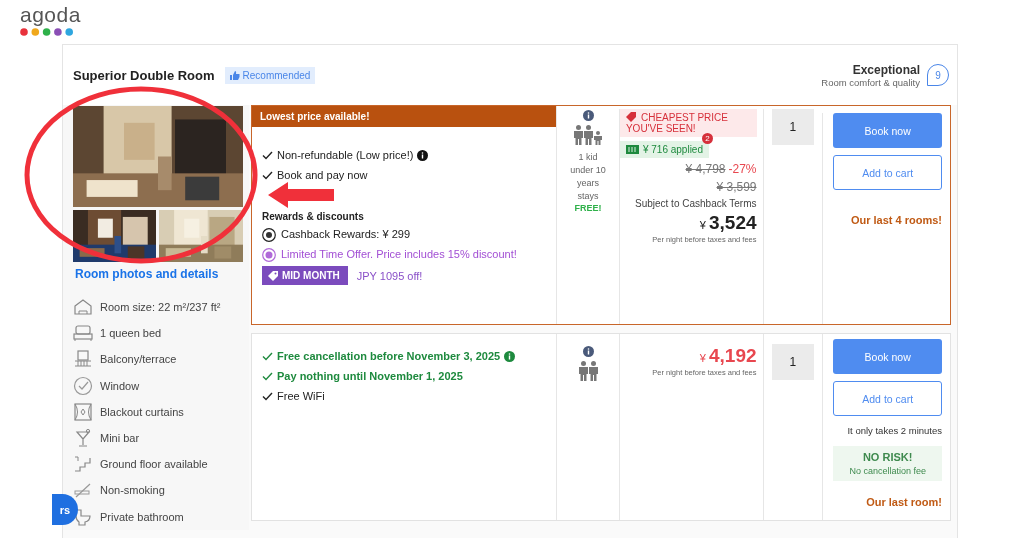  I want to click on banner-text: Lowest price available!, so click(404, 116).